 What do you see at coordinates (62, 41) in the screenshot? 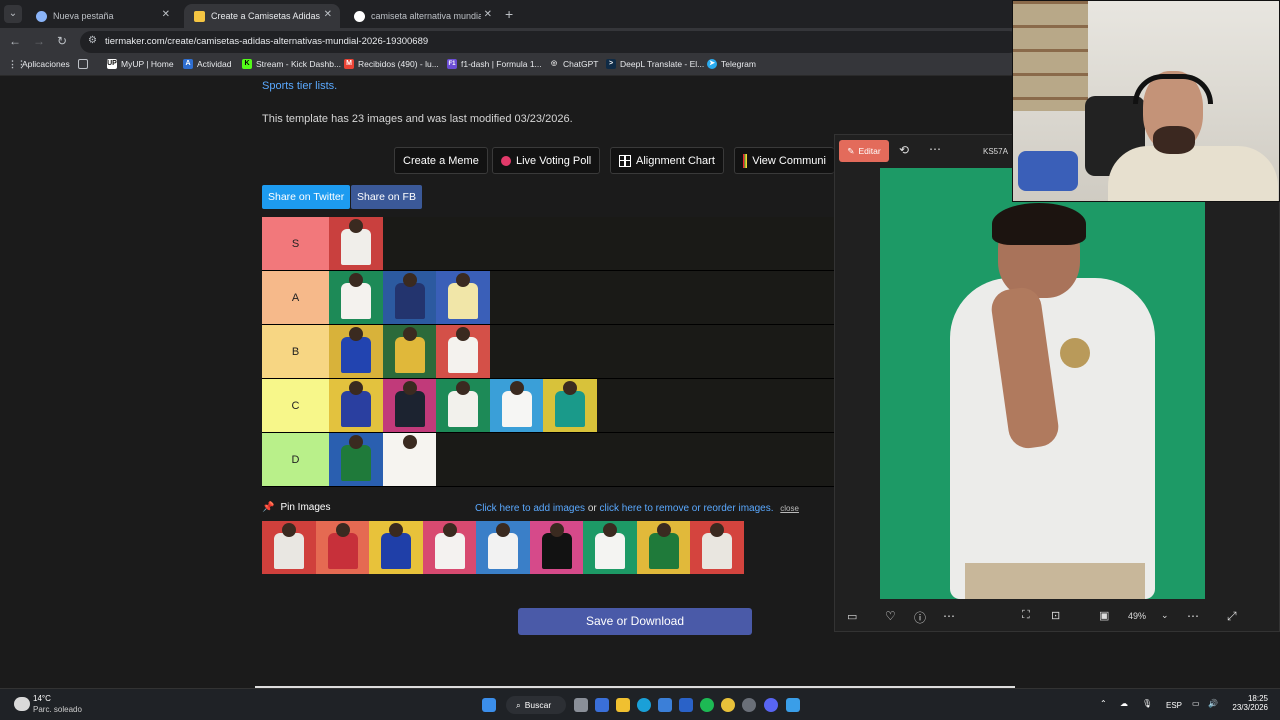
I see `reload-icon: ↻` at bounding box center [62, 41].